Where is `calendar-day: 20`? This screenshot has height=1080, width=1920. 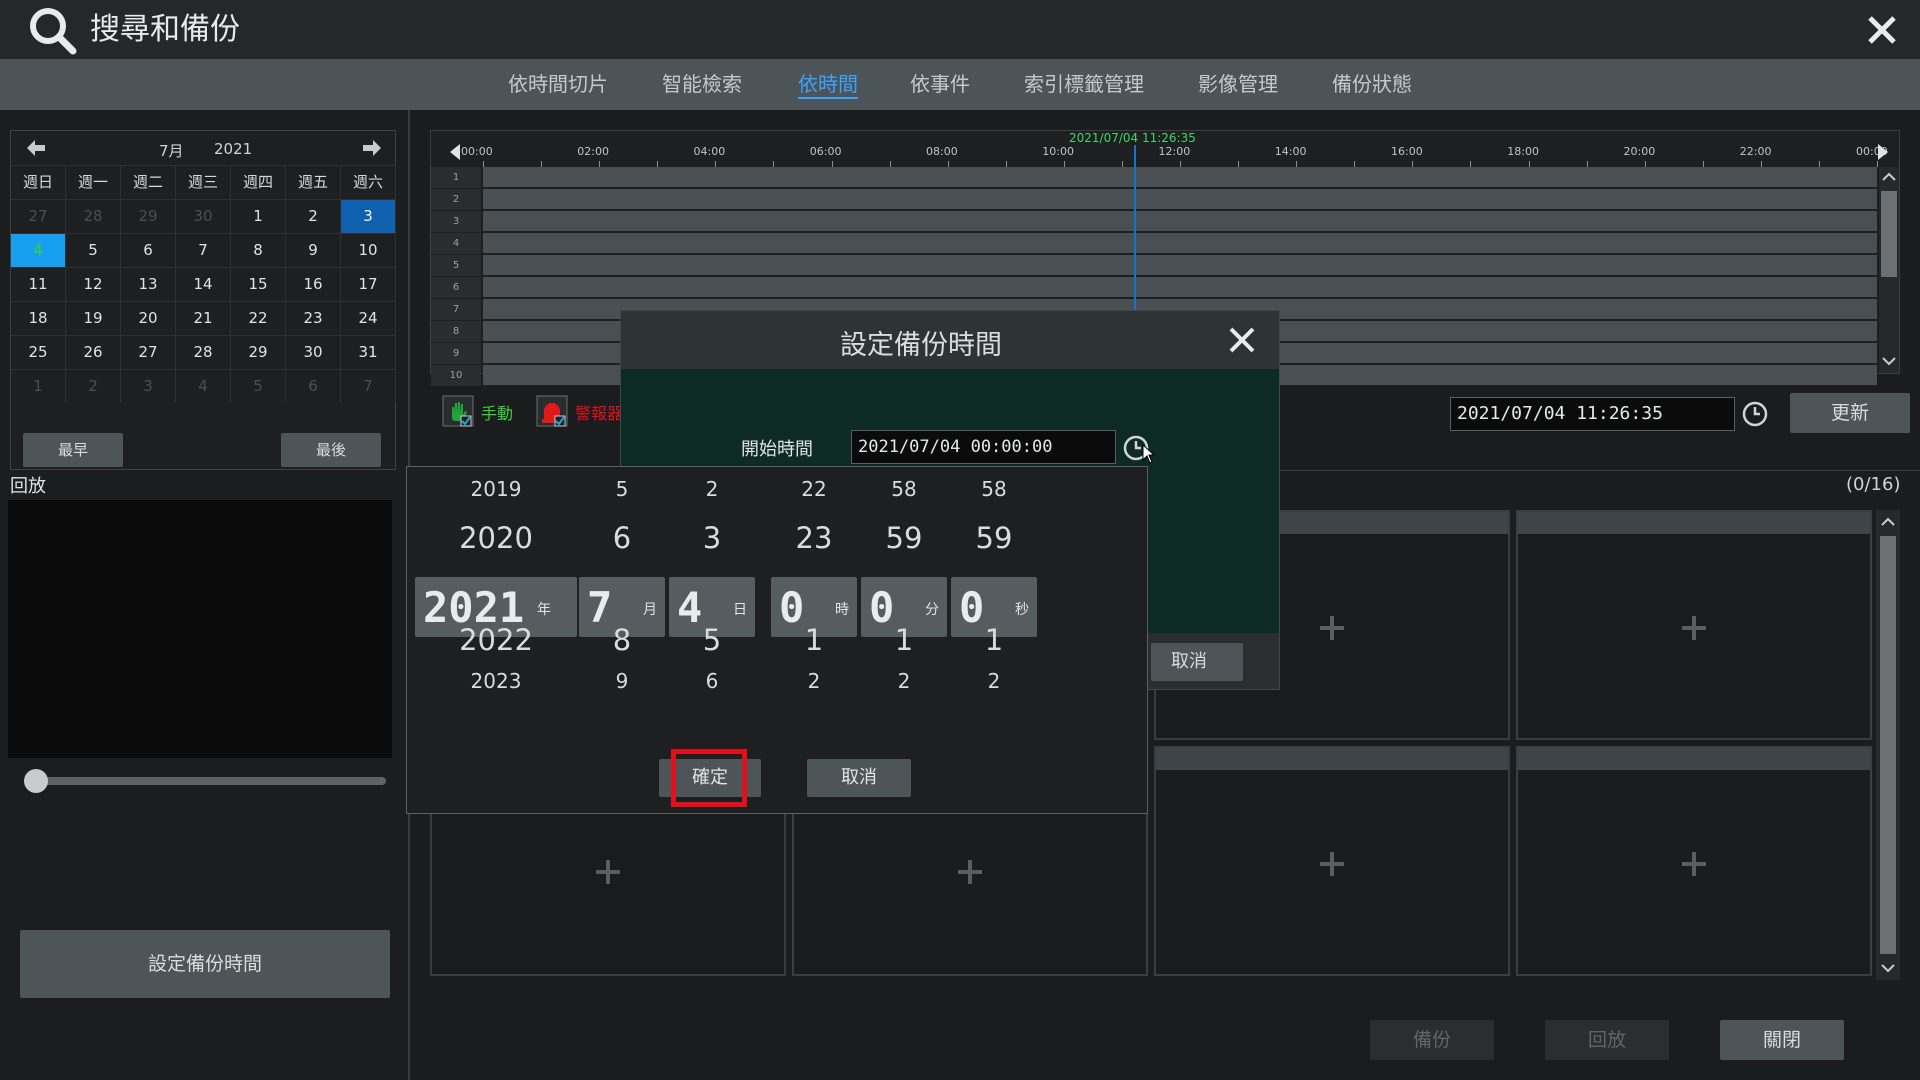 calendar-day: 20 is located at coordinates (148, 318).